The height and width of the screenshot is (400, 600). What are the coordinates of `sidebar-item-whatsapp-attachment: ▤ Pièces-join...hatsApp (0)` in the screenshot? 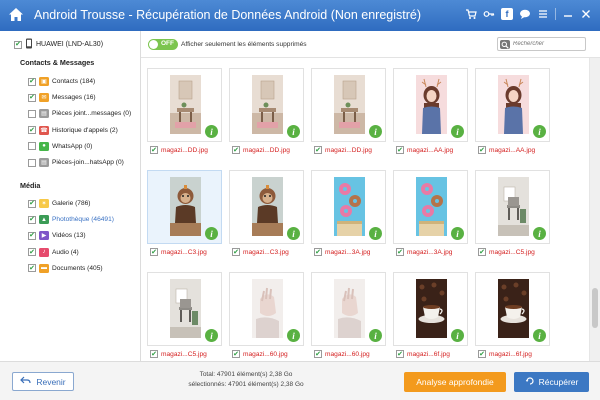 It's located at (76, 162).